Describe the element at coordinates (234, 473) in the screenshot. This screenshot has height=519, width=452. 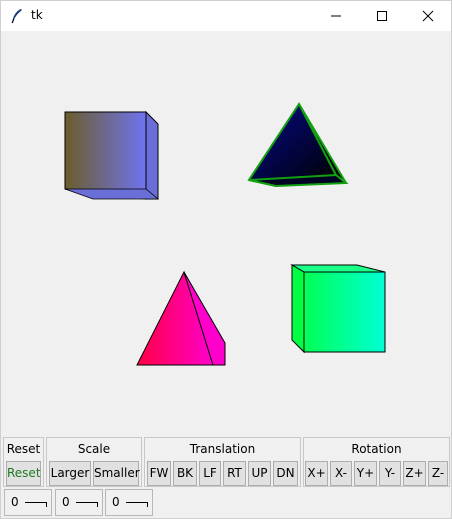
I see `translate-rt-button: RT` at that location.